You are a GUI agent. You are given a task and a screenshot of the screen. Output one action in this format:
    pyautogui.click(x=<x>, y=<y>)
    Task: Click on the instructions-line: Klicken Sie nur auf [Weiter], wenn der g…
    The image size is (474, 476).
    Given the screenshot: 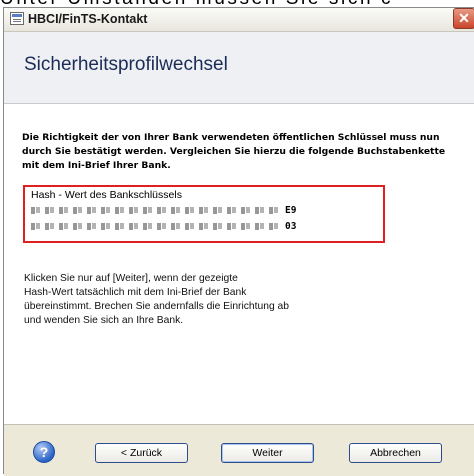 What is the action you would take?
    pyautogui.click(x=131, y=278)
    